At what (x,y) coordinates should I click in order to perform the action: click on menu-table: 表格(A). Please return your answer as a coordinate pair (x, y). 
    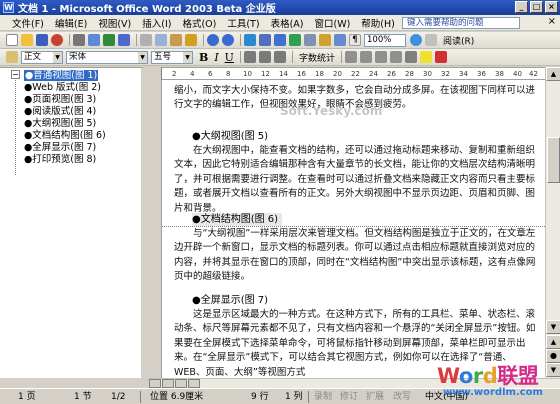
    Looking at the image, I should click on (287, 23).